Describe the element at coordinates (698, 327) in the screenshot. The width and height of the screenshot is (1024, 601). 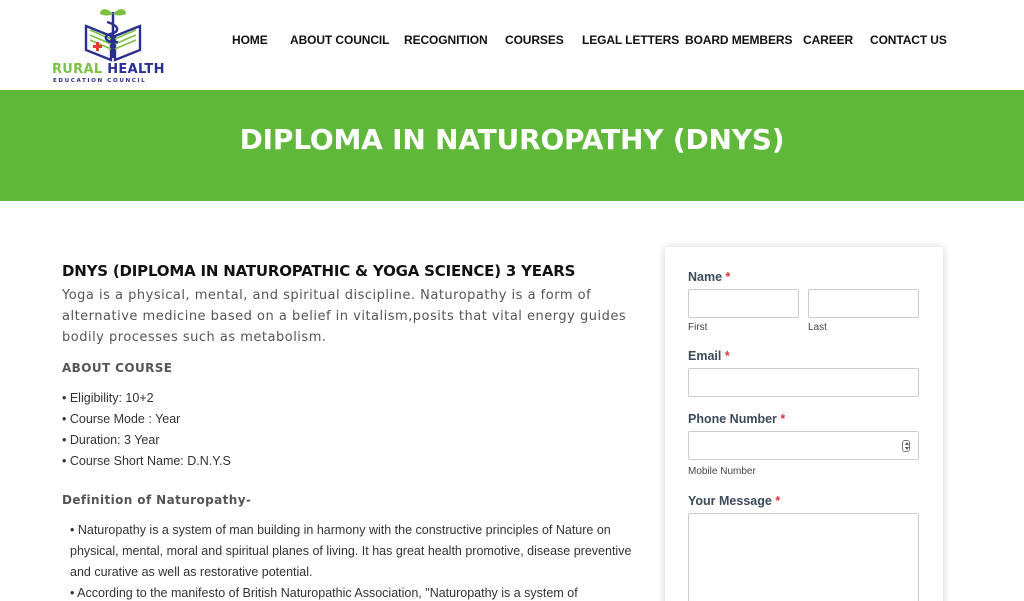
I see `first-sublabel: First` at that location.